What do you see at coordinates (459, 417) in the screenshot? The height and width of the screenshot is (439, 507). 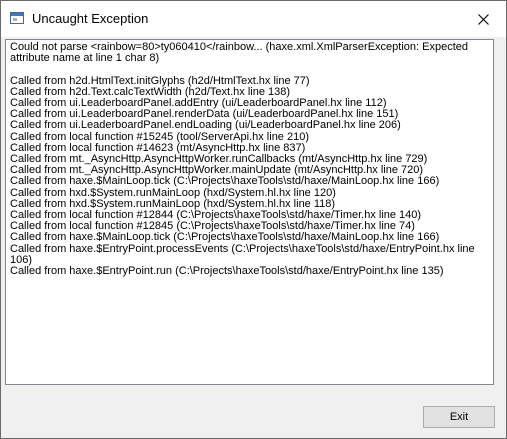 I see `exit-button: Exit` at bounding box center [459, 417].